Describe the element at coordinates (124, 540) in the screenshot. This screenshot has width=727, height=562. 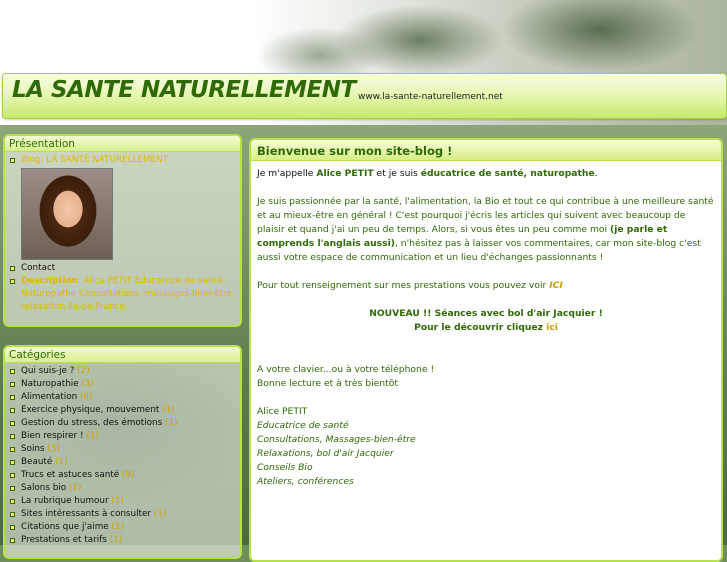
I see `category-item: Prestations et tarifs (1)` at that location.